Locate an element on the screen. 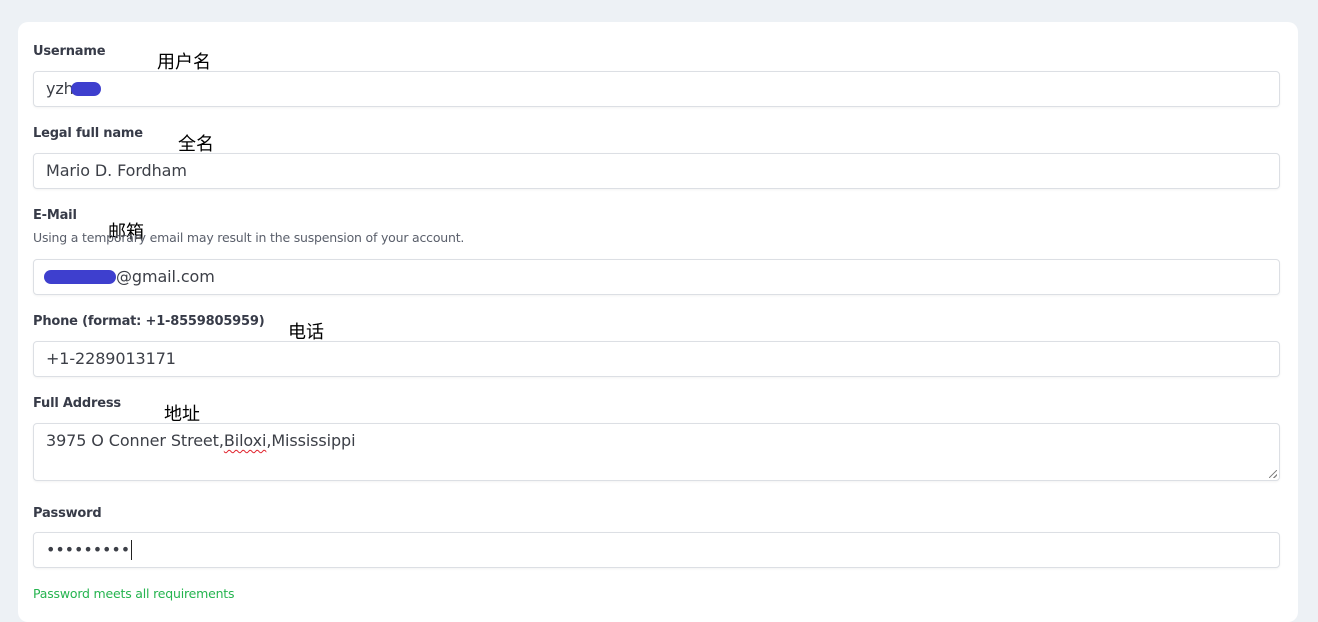  address-misspelled-word: Biloxi is located at coordinates (245, 440).